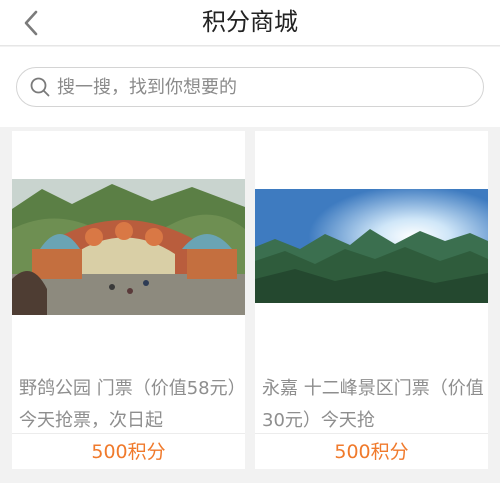 Image resolution: width=500 pixels, height=483 pixels. I want to click on page-title: 积分商城, so click(250, 22).